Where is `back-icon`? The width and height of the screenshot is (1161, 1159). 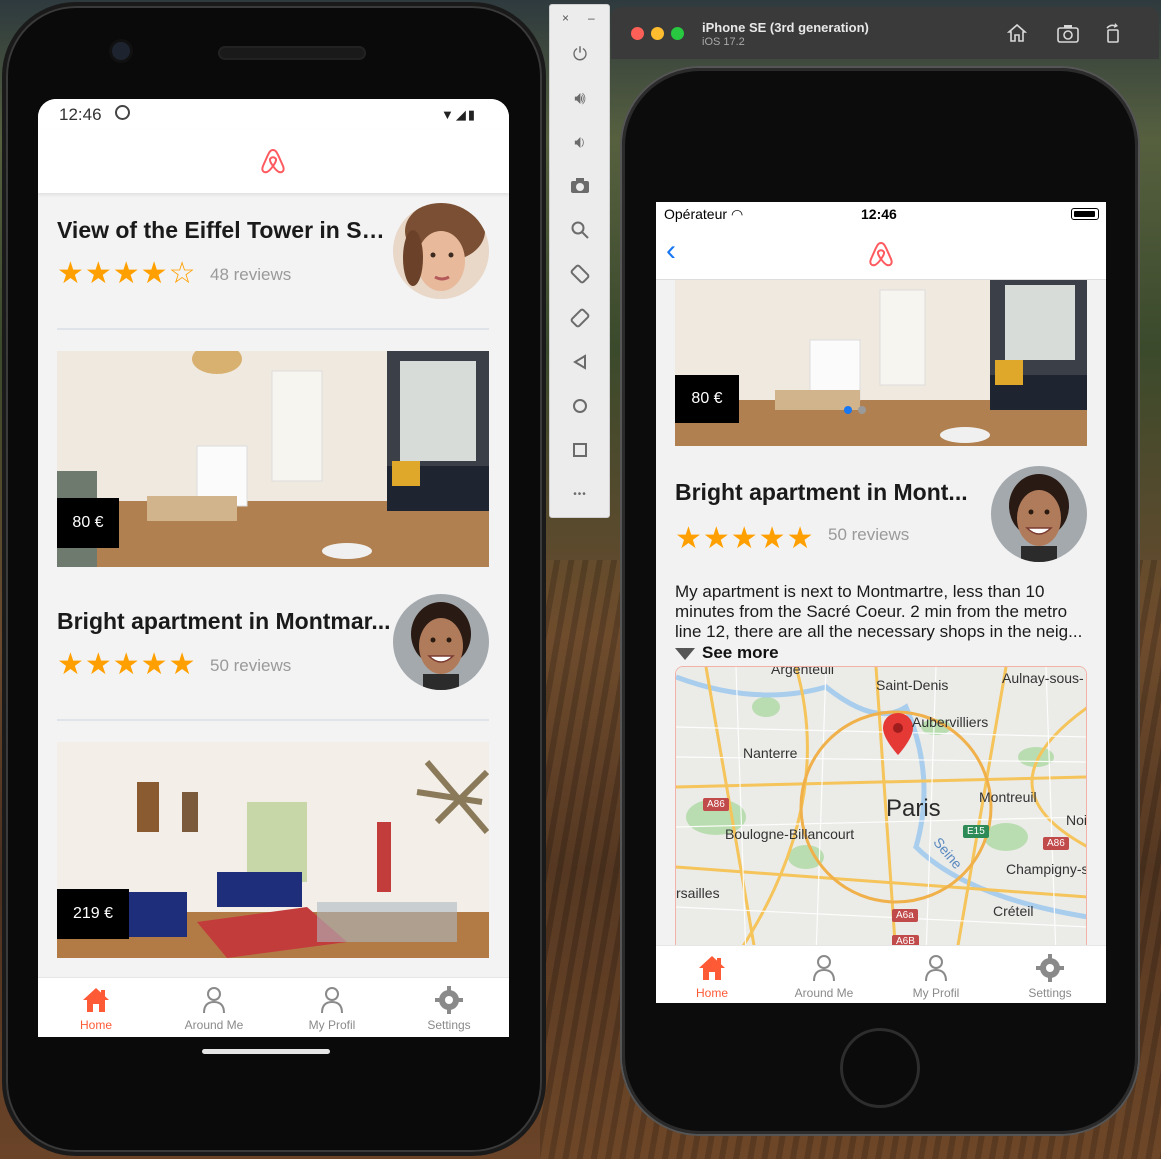
back-icon is located at coordinates (580, 362).